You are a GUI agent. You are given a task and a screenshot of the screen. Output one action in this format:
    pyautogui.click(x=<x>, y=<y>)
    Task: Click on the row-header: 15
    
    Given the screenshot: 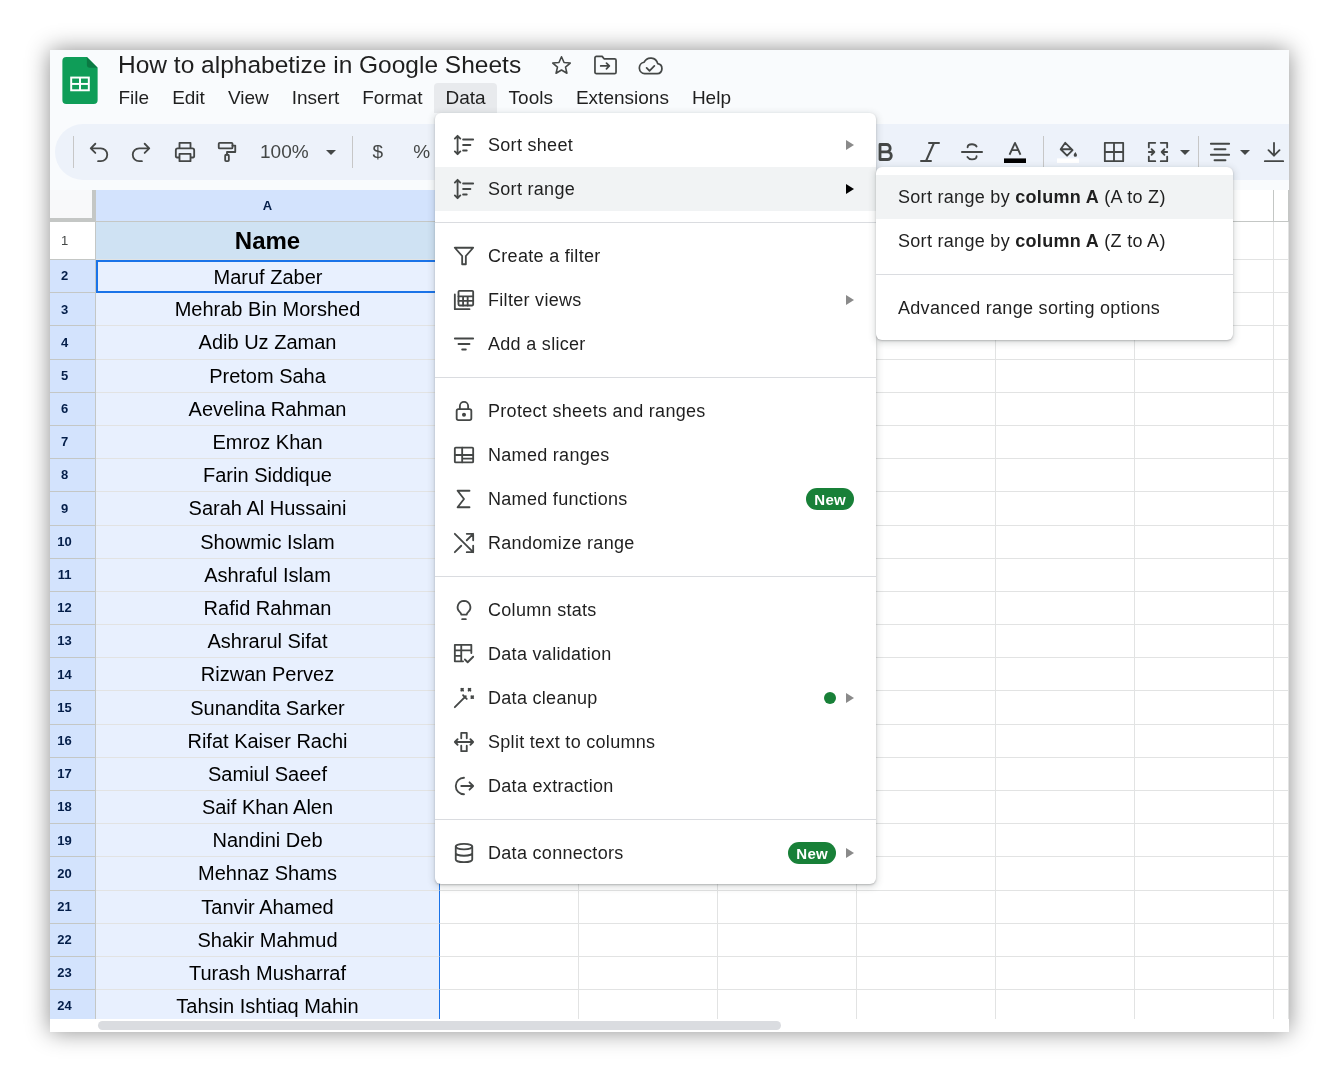 What is the action you would take?
    pyautogui.click(x=73, y=708)
    